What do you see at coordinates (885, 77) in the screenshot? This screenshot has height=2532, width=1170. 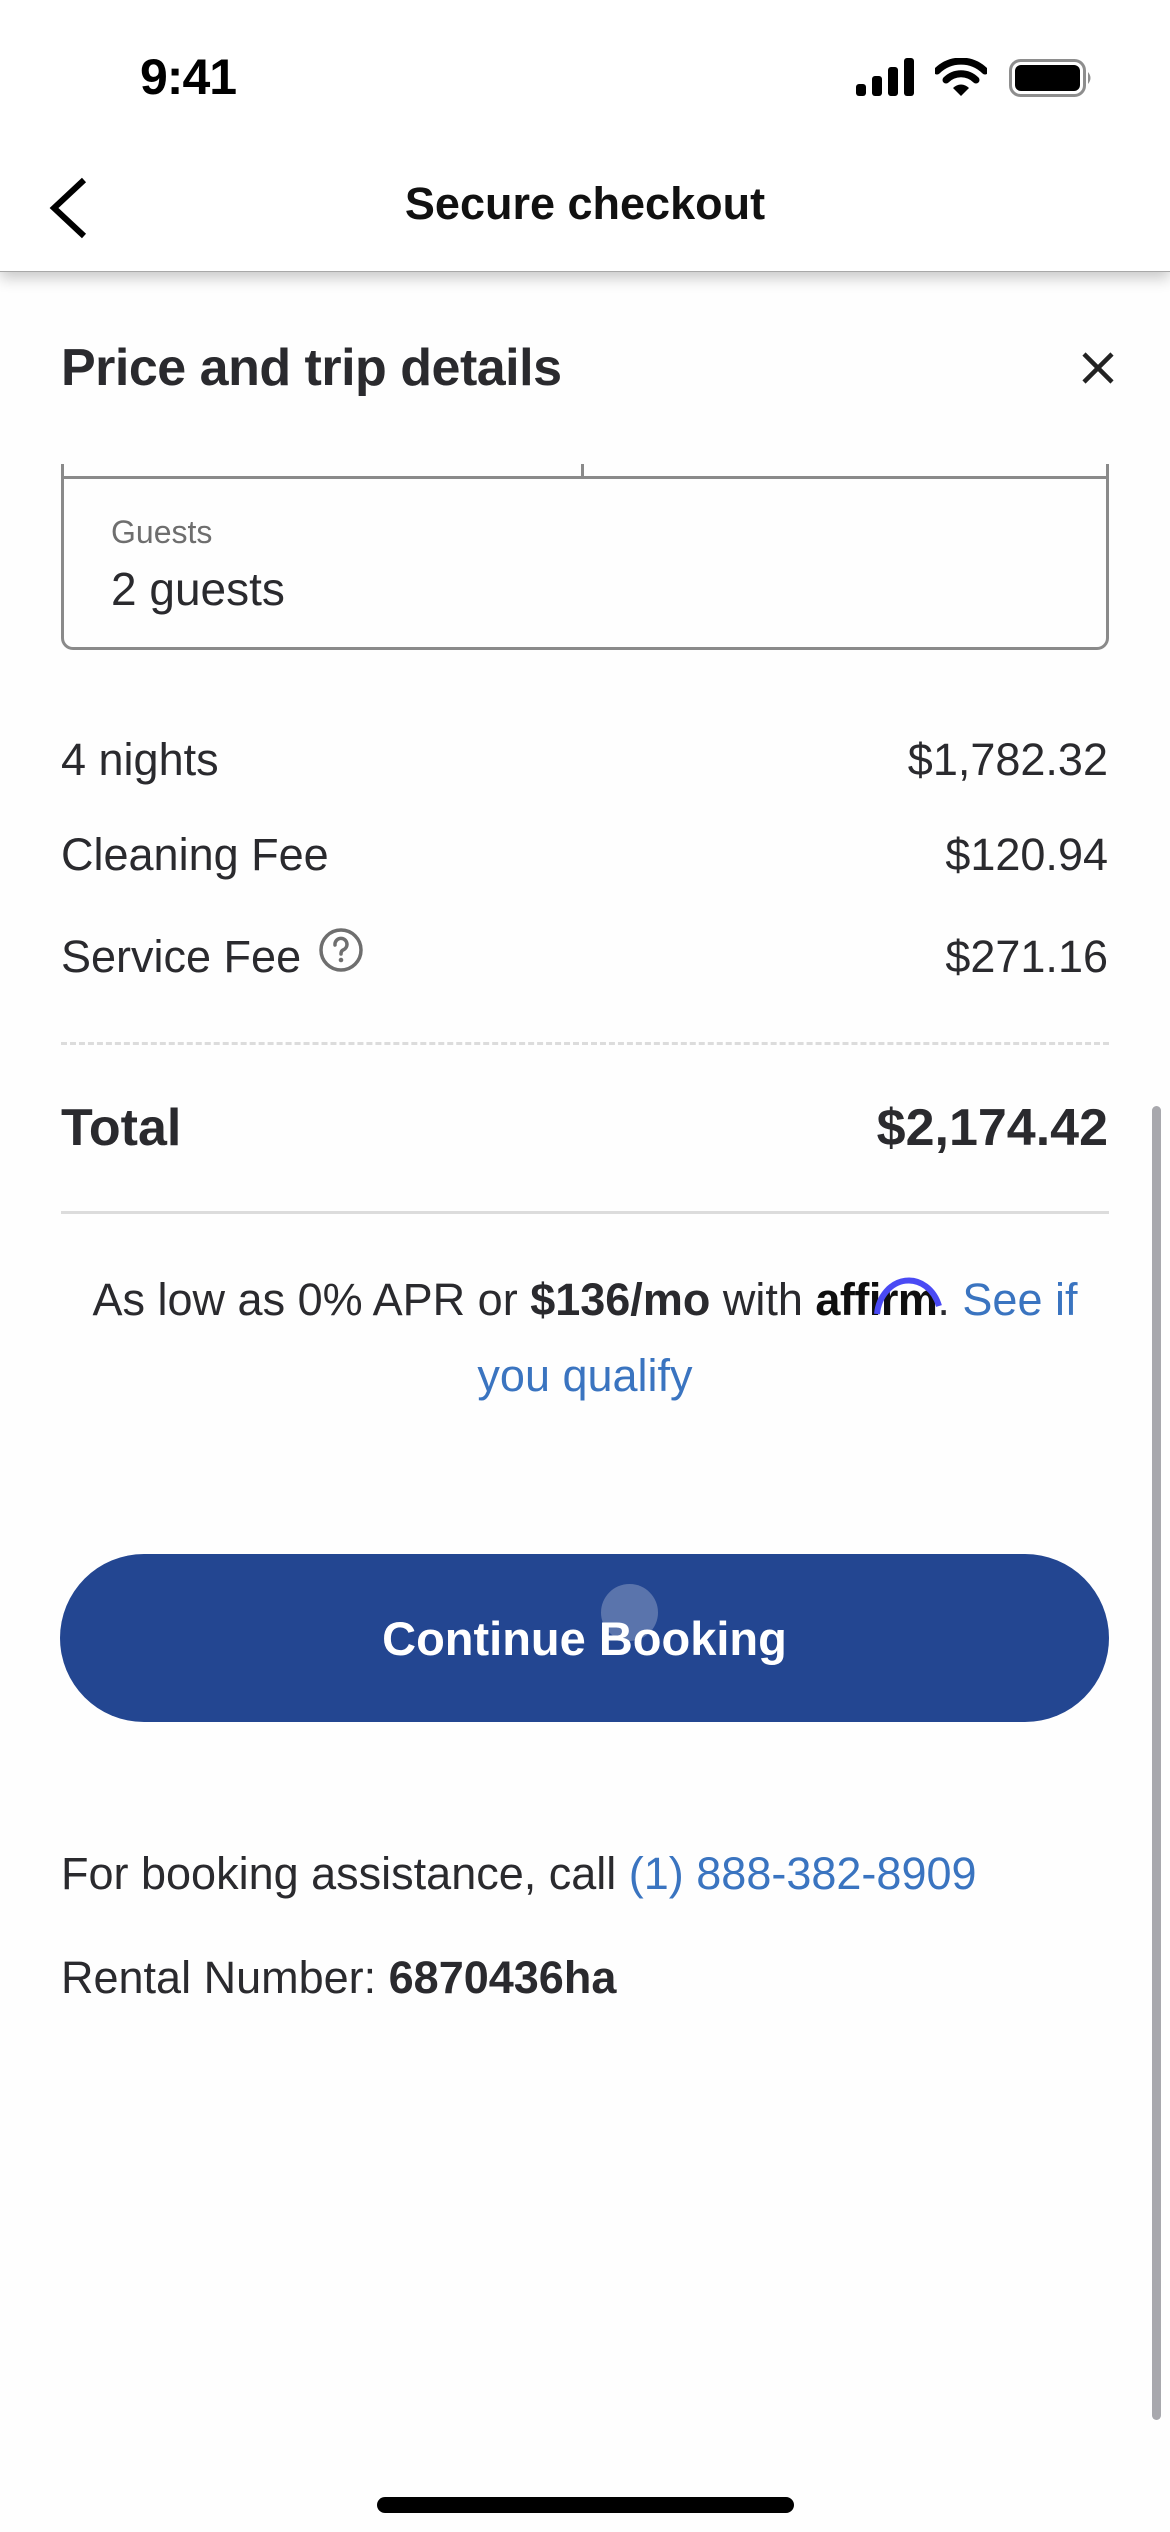 I see `cellular-signal-icon` at bounding box center [885, 77].